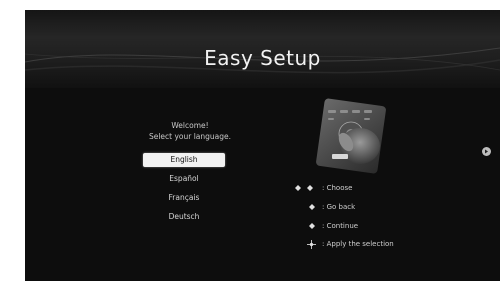 Image resolution: width=500 pixels, height=281 pixels. I want to click on next-page-icon, so click(486, 151).